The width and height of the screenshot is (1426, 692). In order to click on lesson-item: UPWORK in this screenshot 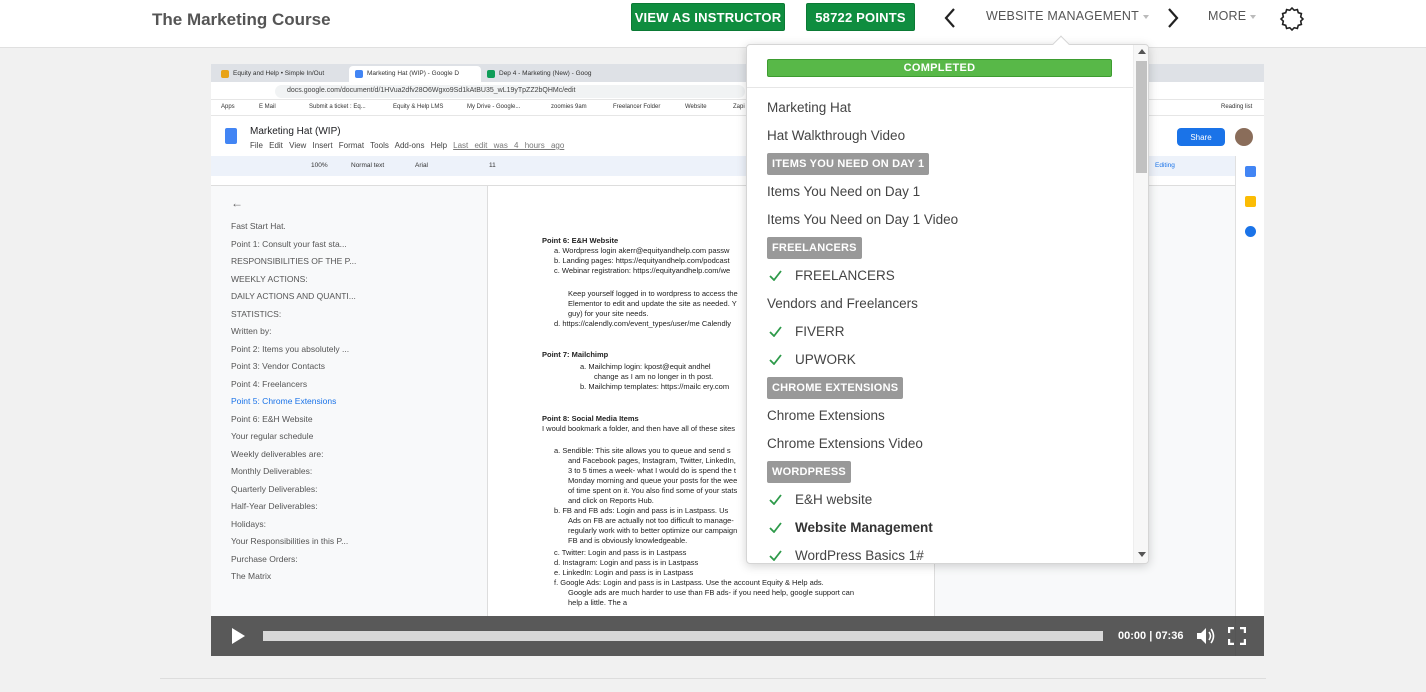, I will do `click(940, 360)`.